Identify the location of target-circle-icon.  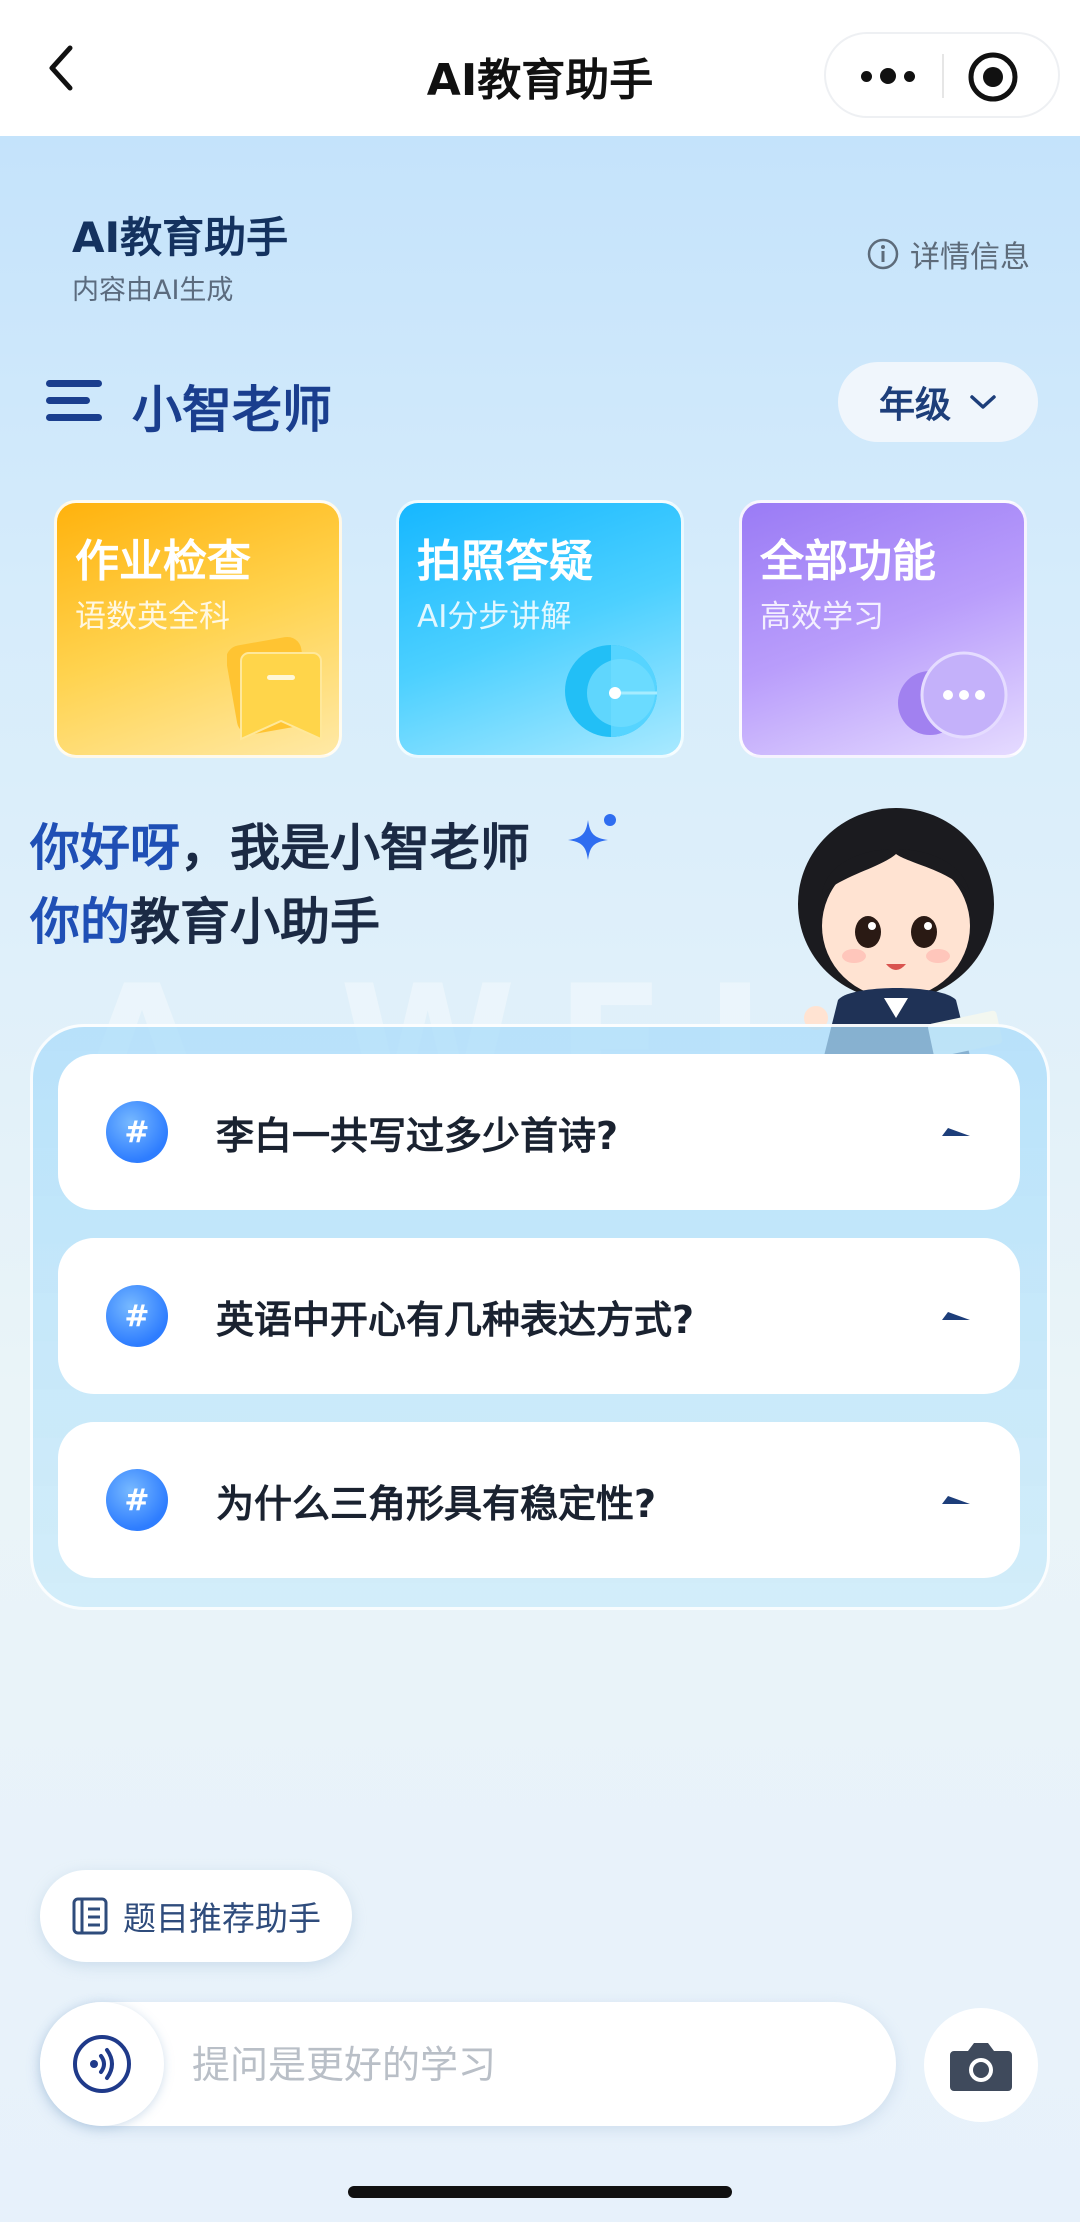
(993, 77).